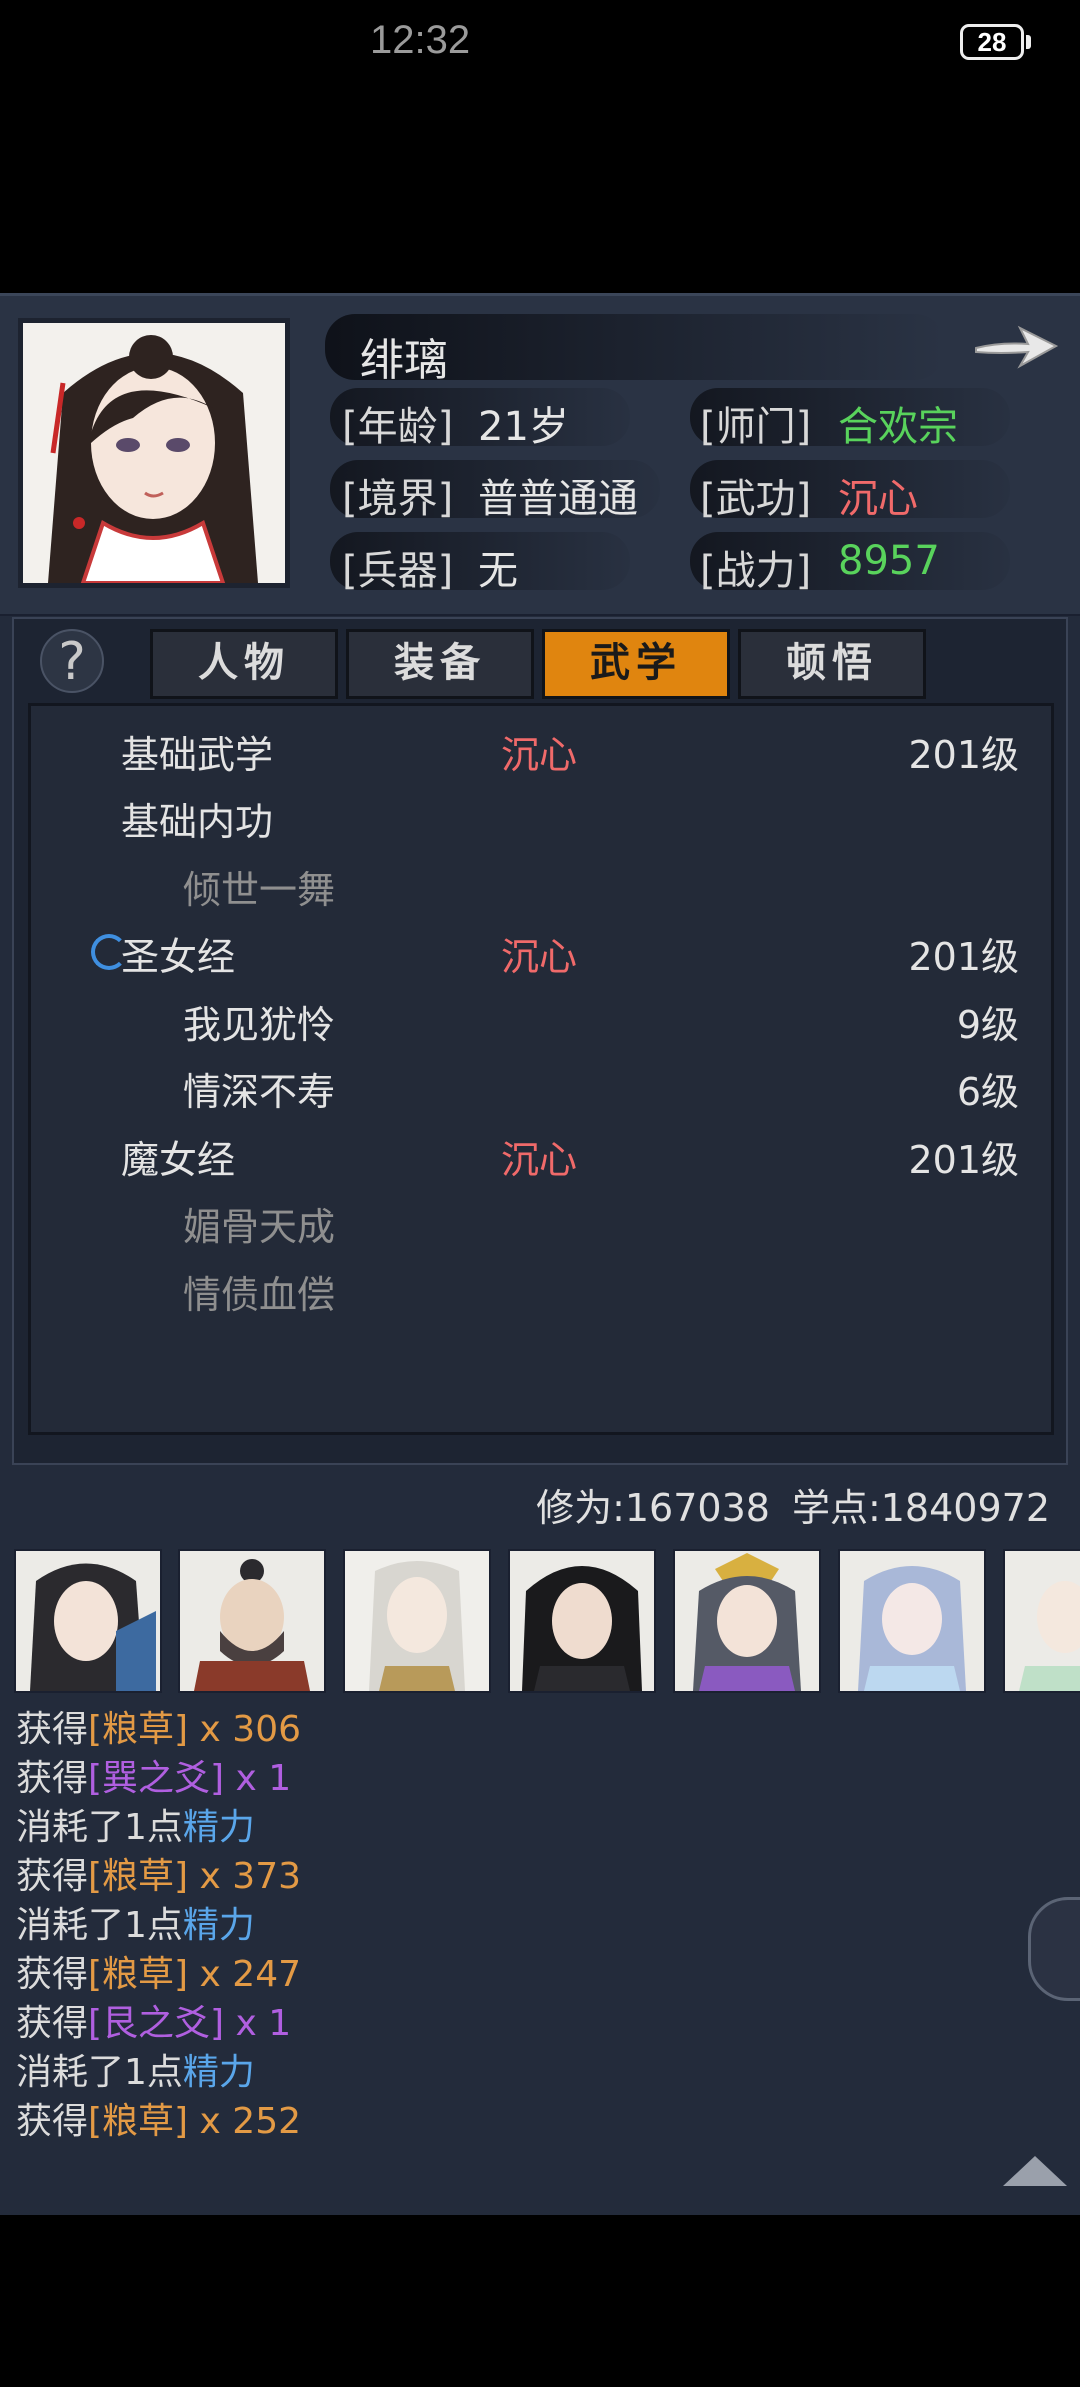  I want to click on log-line: 获得[巽之爻] x 1, so click(158, 1778).